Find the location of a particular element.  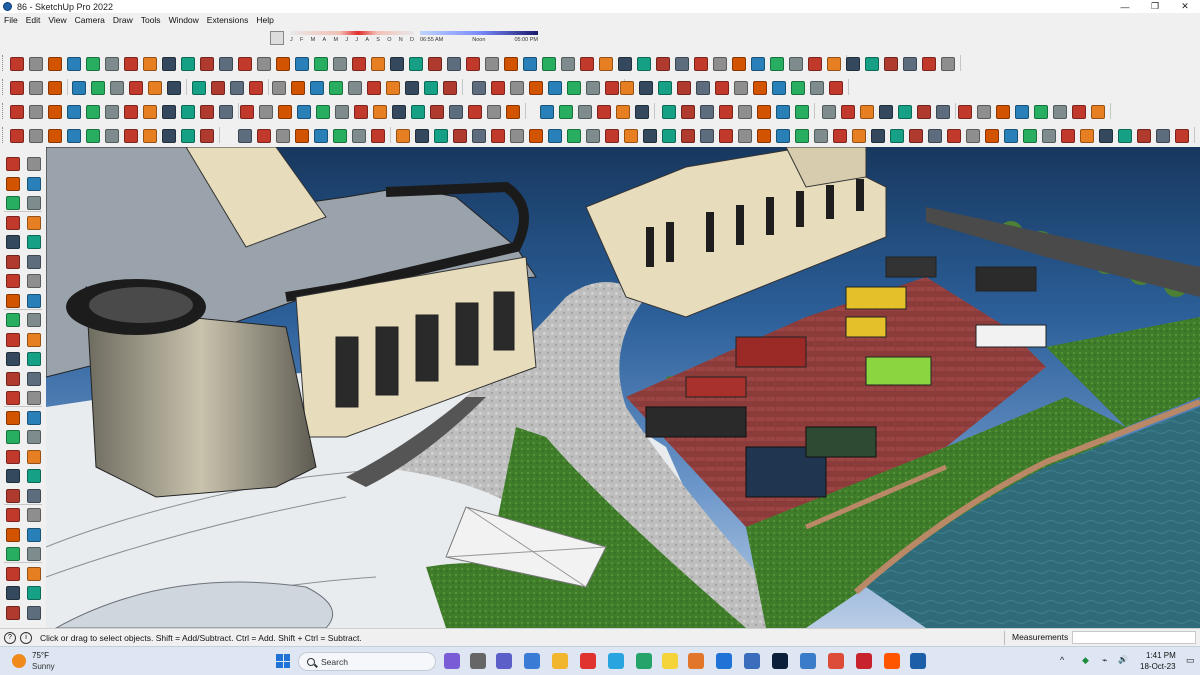

minimize-button: — is located at coordinates (1125, 6).